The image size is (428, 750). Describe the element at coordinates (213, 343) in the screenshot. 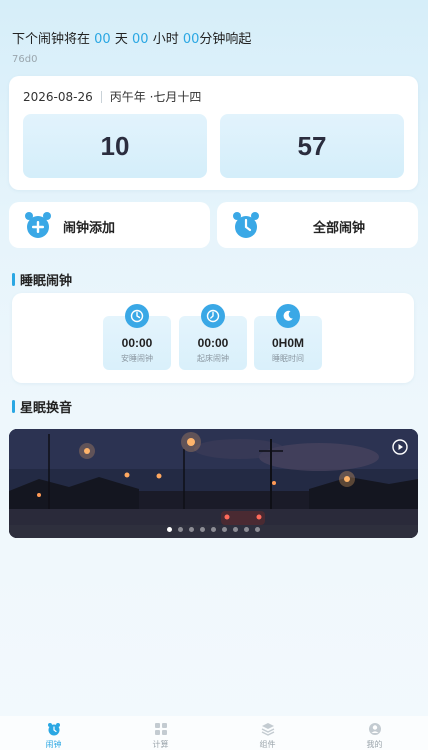

I see `wakeup-value: 00:00` at that location.